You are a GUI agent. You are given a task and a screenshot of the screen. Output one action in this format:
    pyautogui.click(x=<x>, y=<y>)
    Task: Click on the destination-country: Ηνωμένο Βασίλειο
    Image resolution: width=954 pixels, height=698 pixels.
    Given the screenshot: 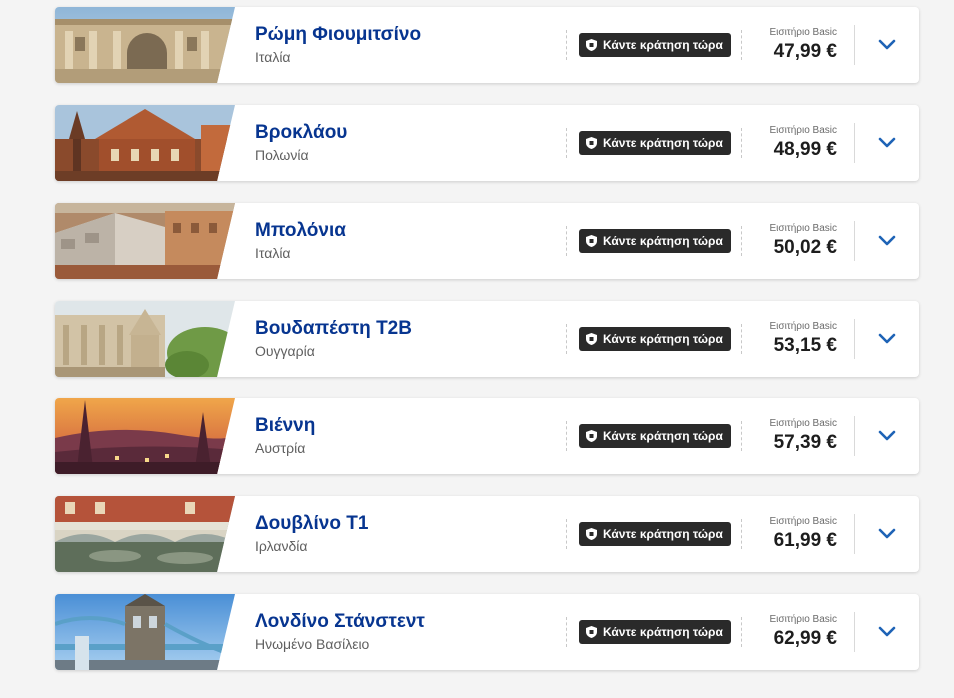 What is the action you would take?
    pyautogui.click(x=312, y=644)
    